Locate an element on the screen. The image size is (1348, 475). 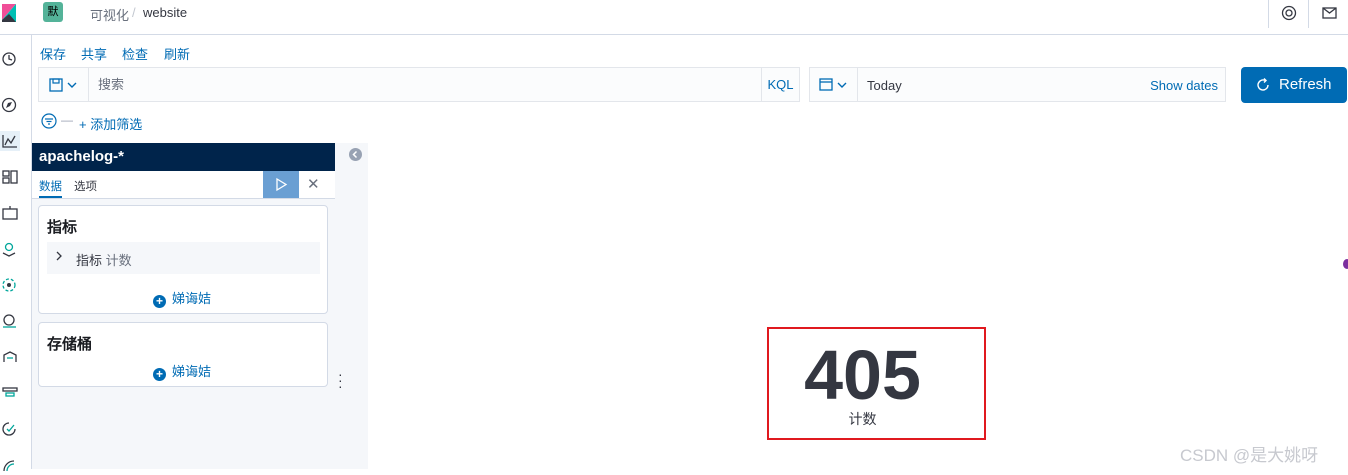
saved-query-button is located at coordinates (64, 84).